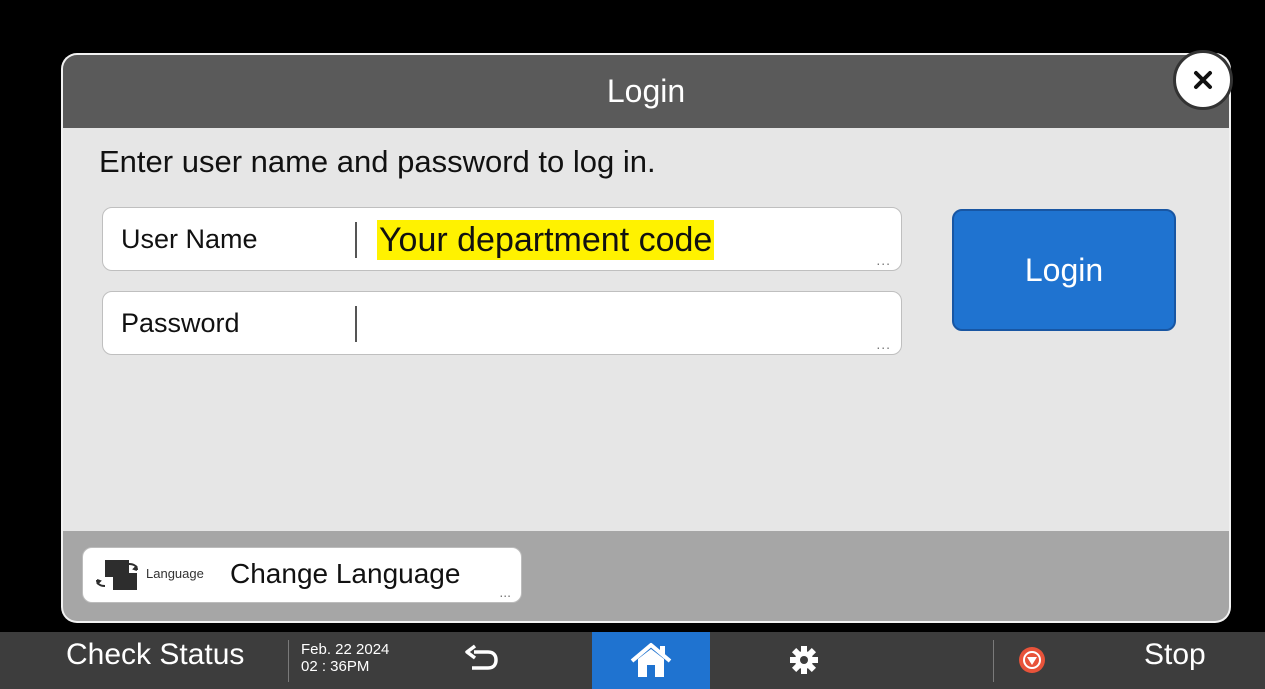 This screenshot has height=689, width=1265. I want to click on user-name-label: User Name, so click(189, 238).